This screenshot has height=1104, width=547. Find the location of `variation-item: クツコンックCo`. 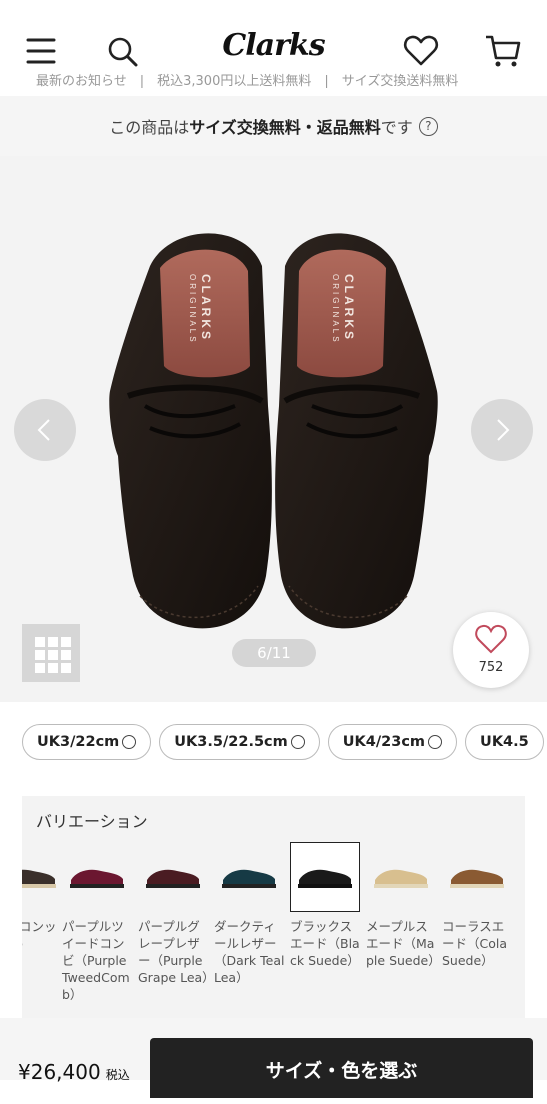

variation-item: クツコンックCo is located at coordinates (44, 927).